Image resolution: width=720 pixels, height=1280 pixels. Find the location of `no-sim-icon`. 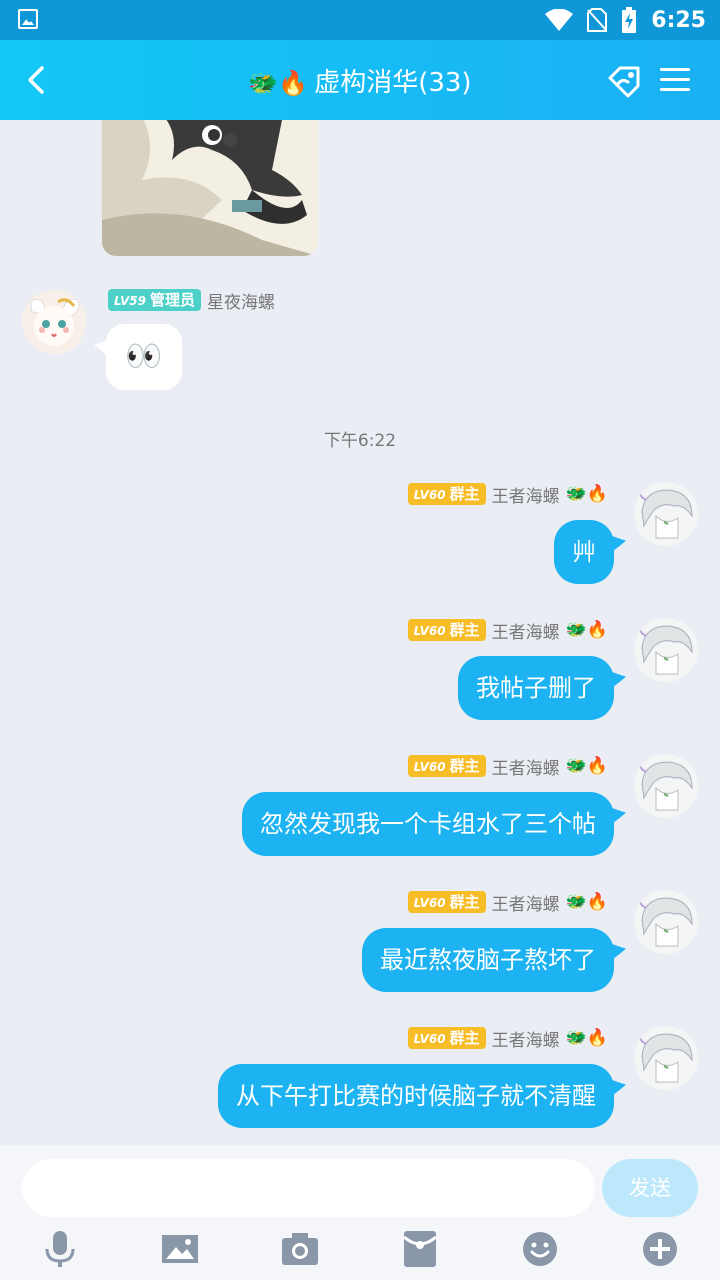

no-sim-icon is located at coordinates (597, 20).